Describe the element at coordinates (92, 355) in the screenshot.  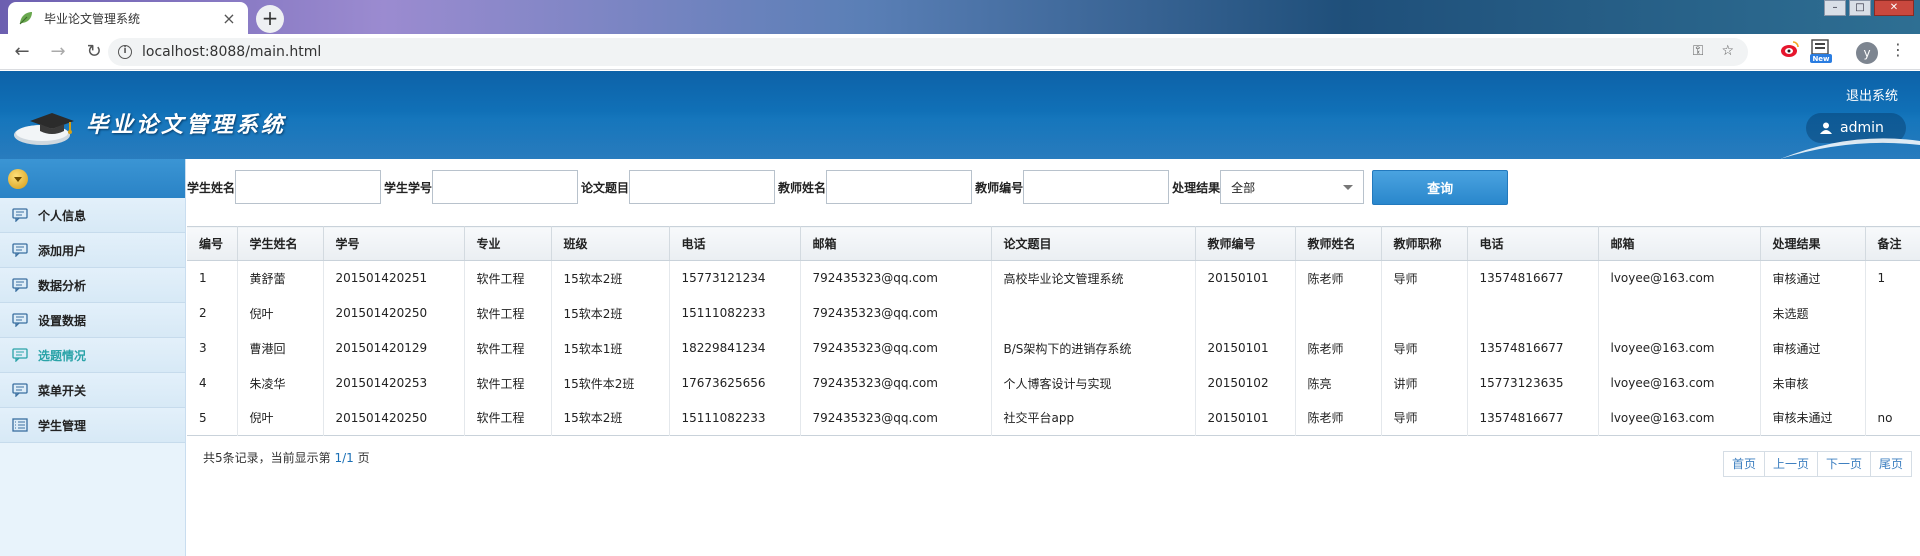
I see `sidebar-item-topic-selection: 选题情况` at that location.